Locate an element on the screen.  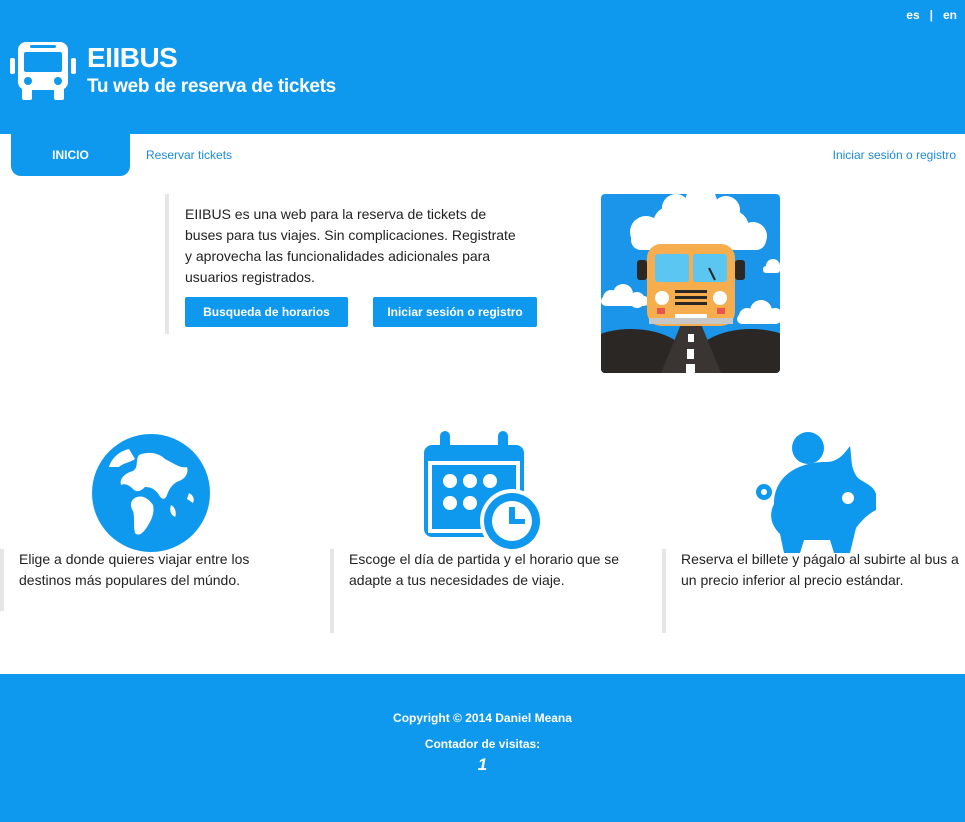
bus-illustration is located at coordinates (690, 283).